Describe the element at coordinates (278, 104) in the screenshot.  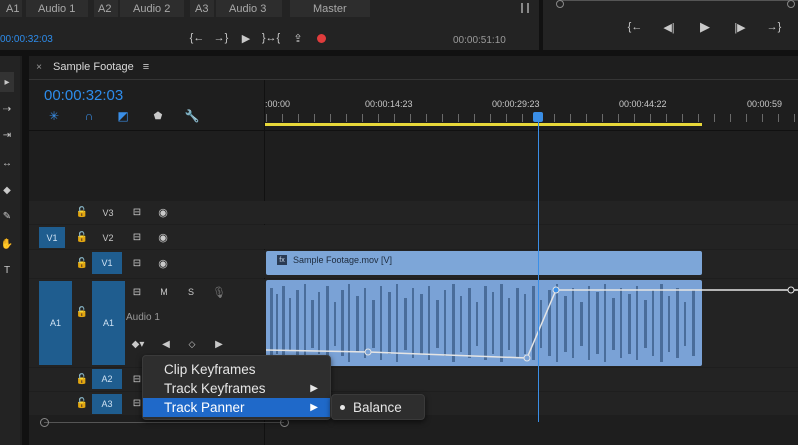
I see `ruler-label: :00:00` at that location.